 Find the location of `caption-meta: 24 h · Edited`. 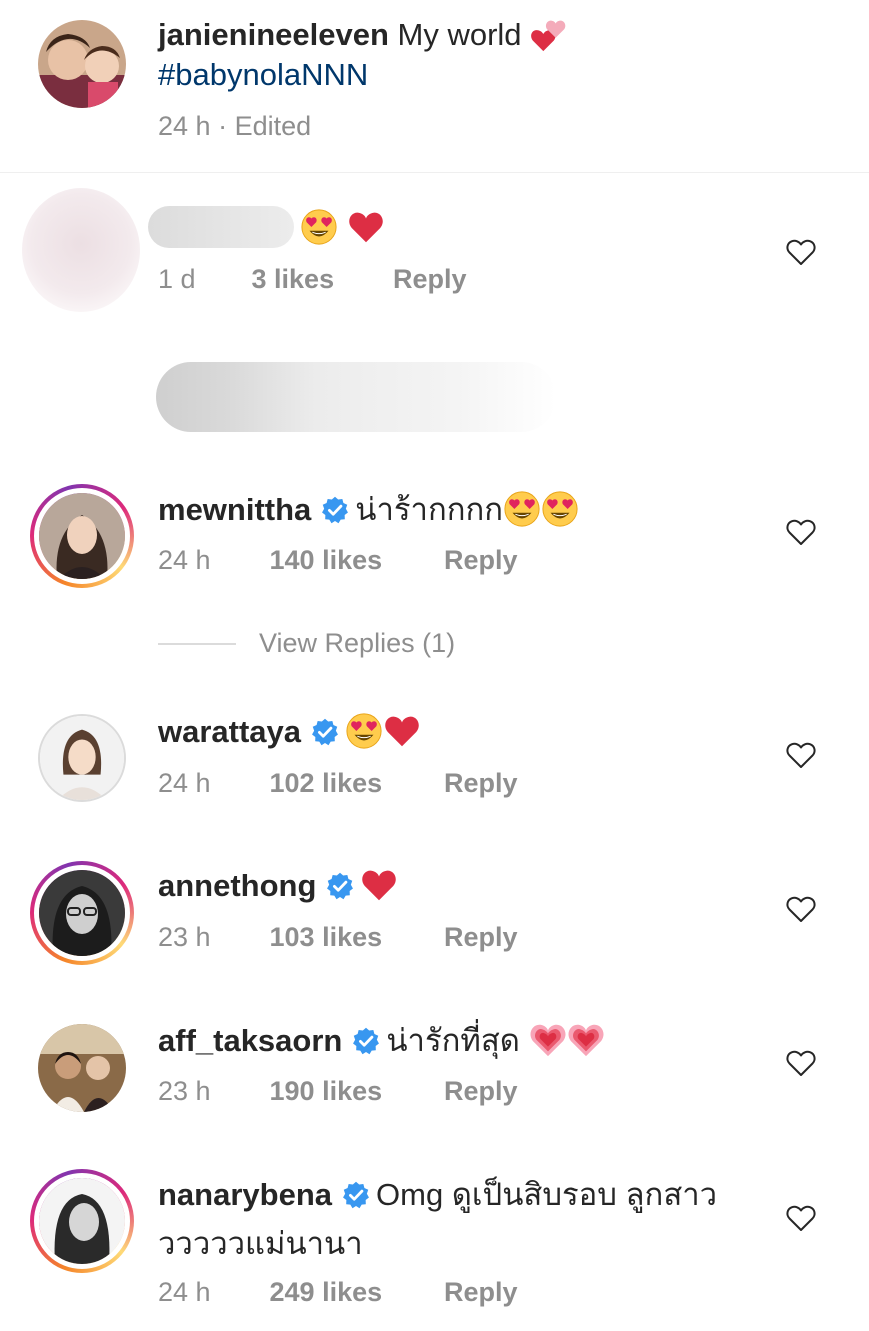

caption-meta: 24 h · Edited is located at coordinates (234, 126).